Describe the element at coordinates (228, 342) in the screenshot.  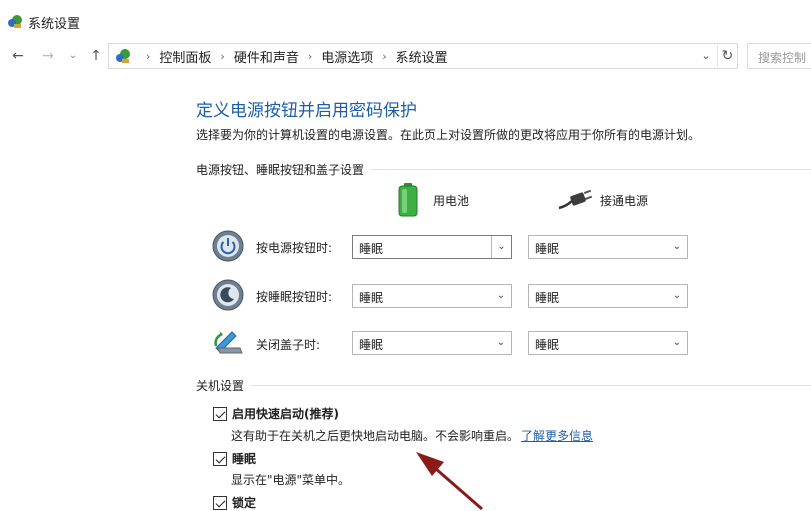
I see `laptop-lid-icon` at that location.